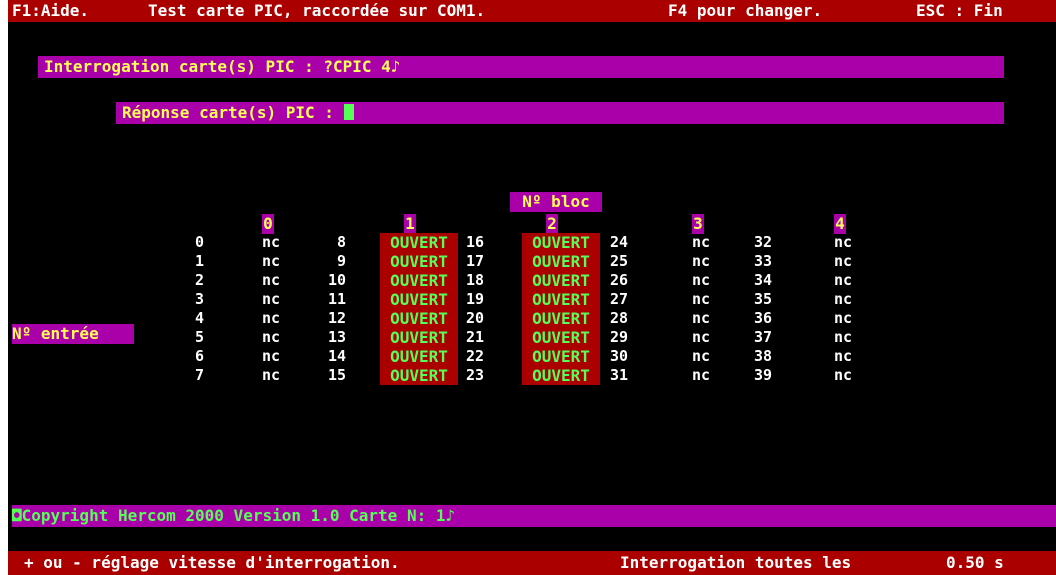 This screenshot has width=1056, height=575. Describe the element at coordinates (959, 11) in the screenshot. I see `exit-hint: ESC : Fin` at that location.